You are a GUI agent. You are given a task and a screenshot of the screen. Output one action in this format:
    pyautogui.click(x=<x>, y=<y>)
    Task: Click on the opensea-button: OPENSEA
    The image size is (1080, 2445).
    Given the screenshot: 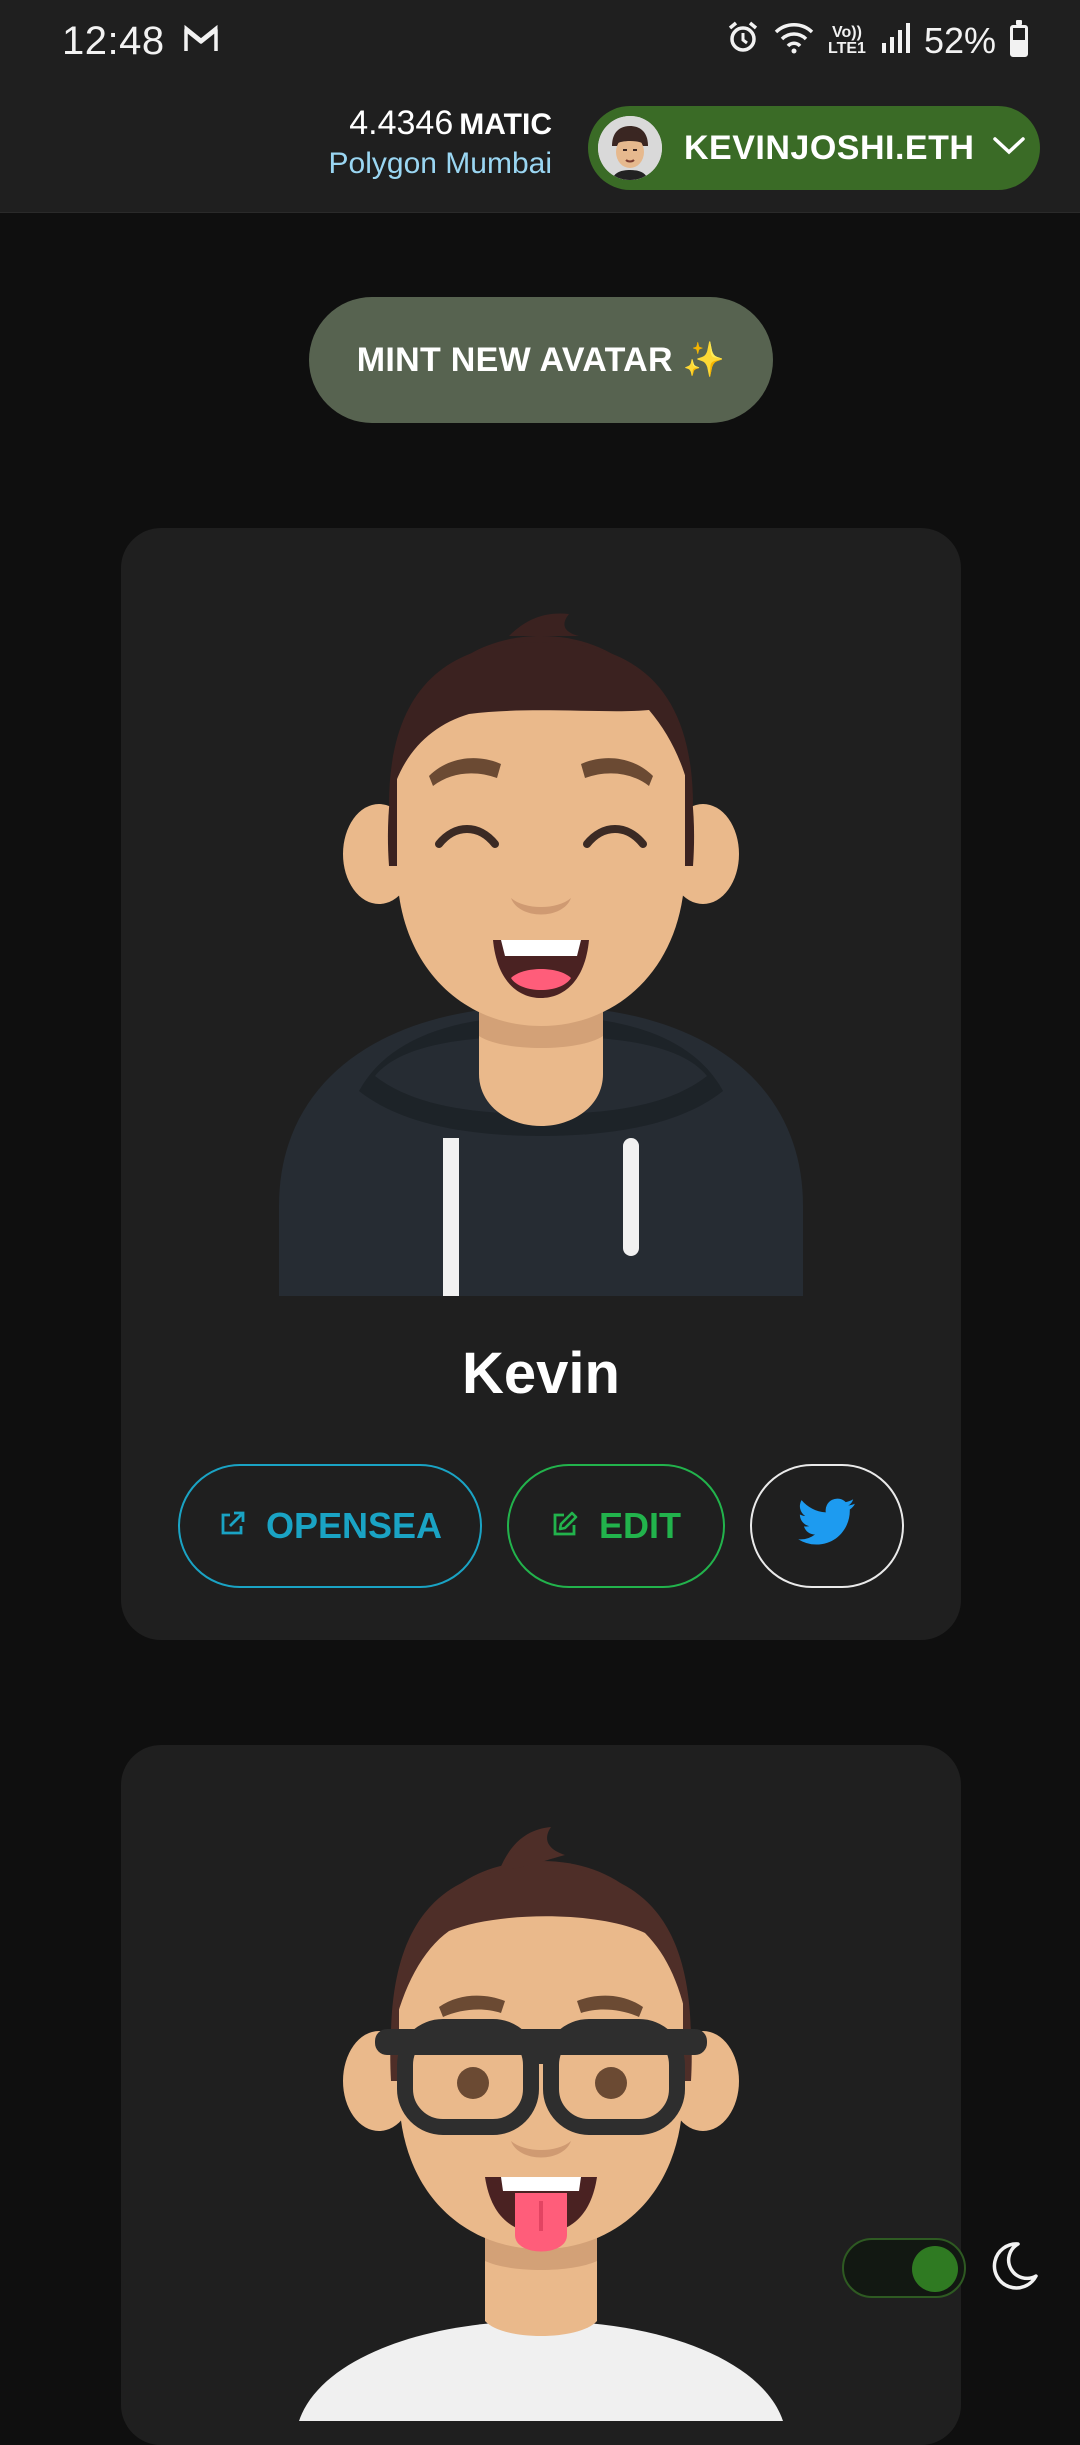 What is the action you would take?
    pyautogui.click(x=330, y=1526)
    